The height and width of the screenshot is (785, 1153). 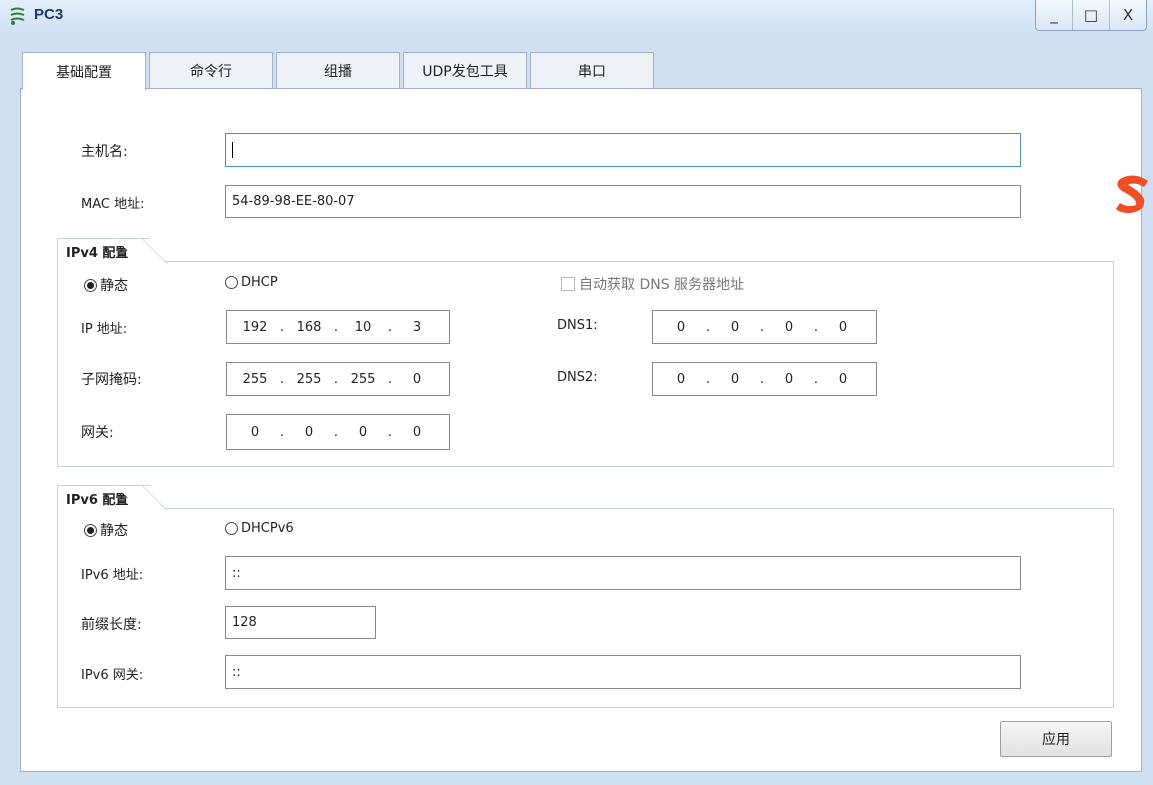 I want to click on auto-dns-checkbox: 自动获取 DNS 服务器地址, so click(x=652, y=284).